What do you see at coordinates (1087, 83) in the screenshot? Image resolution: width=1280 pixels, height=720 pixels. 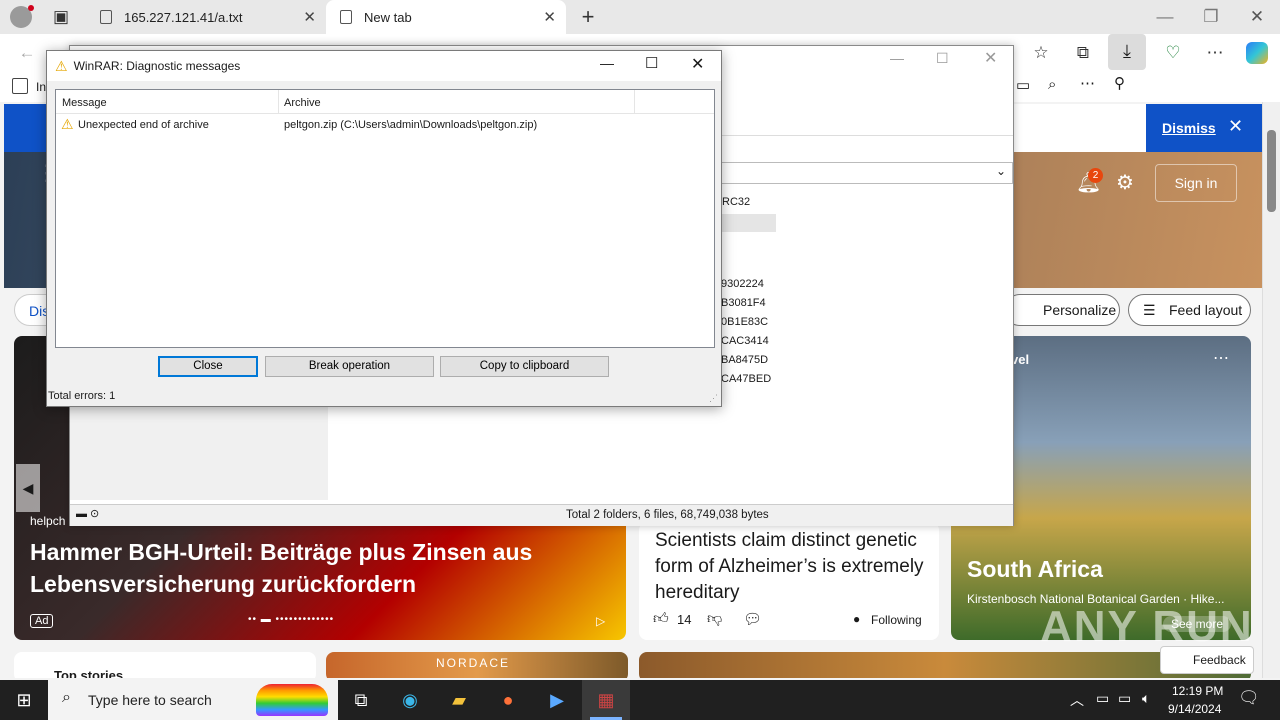 I see `toolbar-more-icon: ⋯` at bounding box center [1087, 83].